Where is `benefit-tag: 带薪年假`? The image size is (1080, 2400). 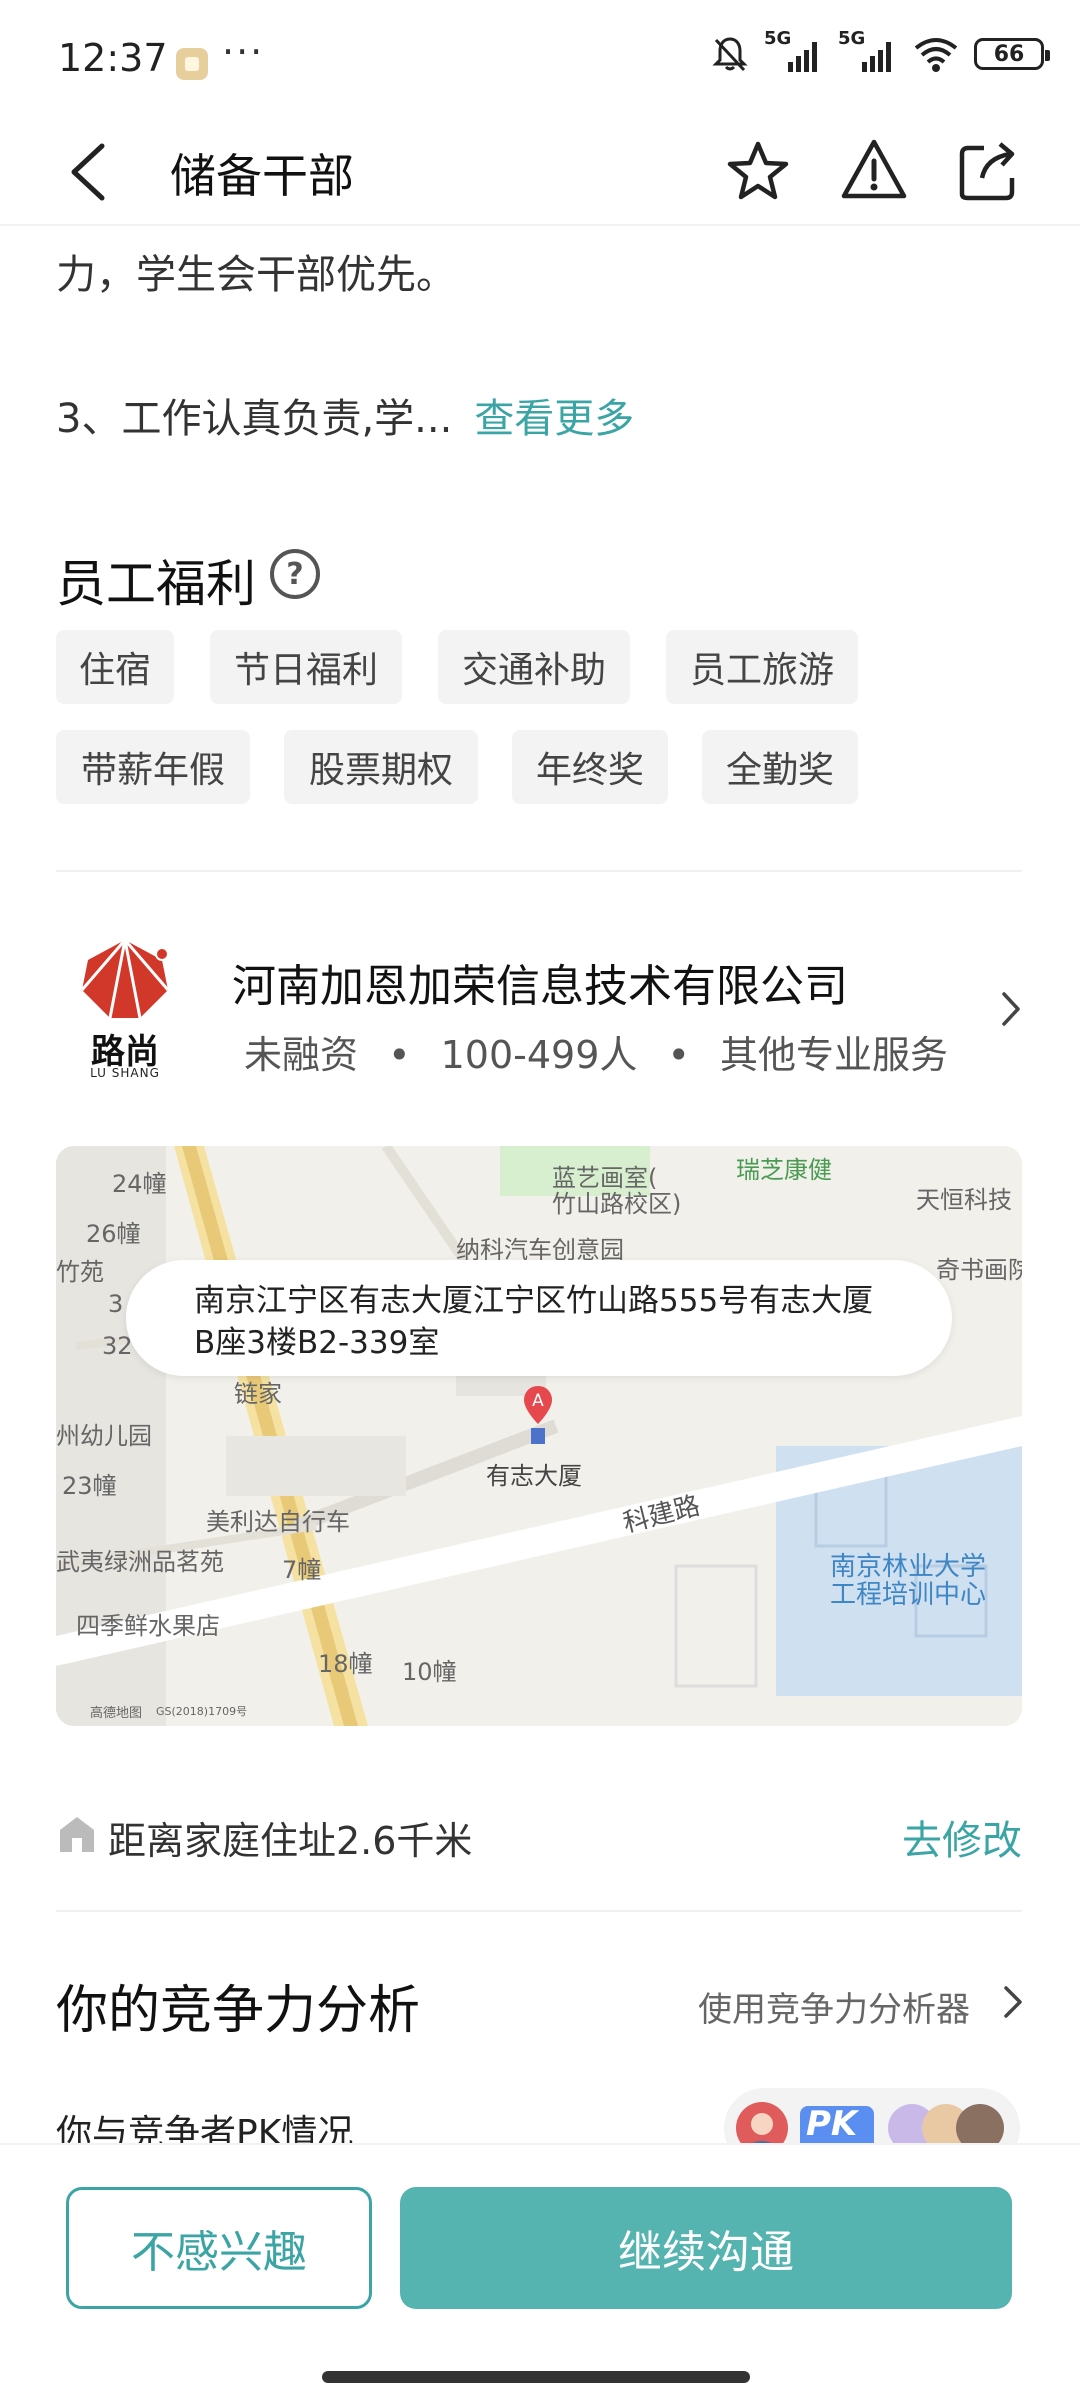
benefit-tag: 带薪年假 is located at coordinates (153, 767).